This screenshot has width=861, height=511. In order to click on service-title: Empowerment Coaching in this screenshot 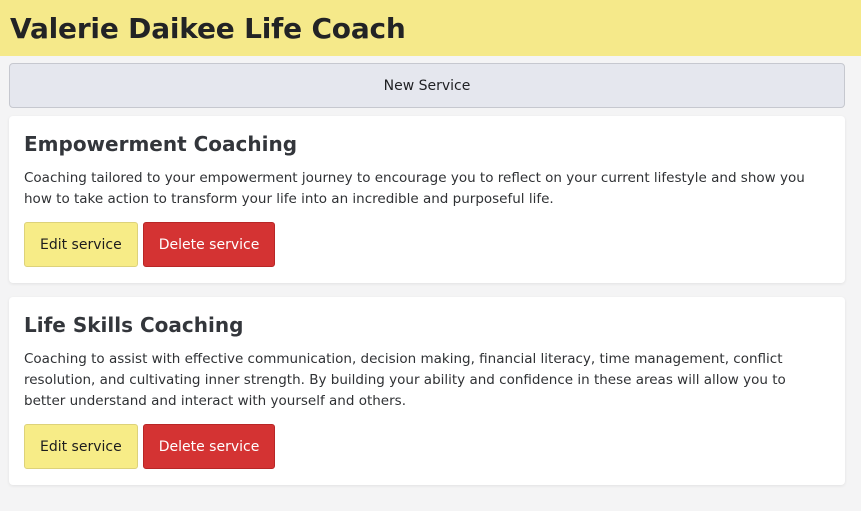, I will do `click(161, 144)`.